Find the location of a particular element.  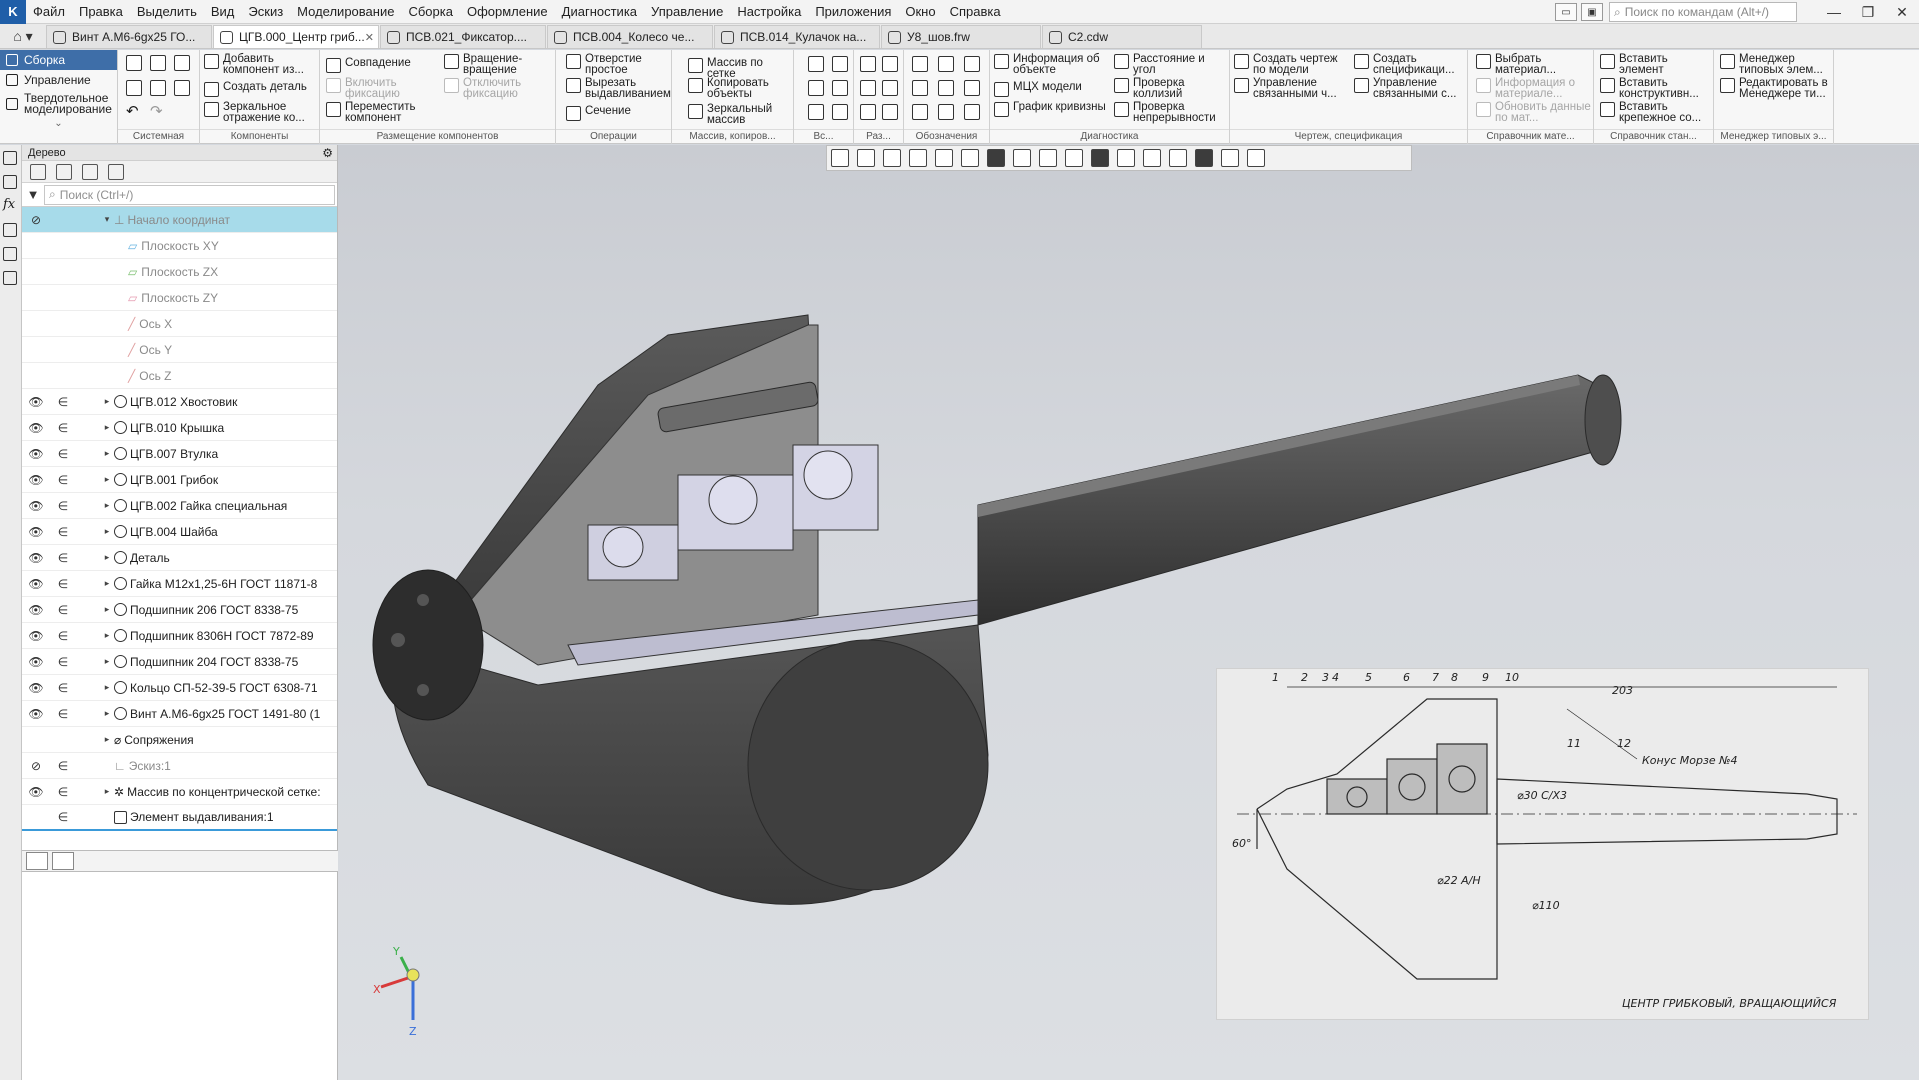

line-icon is located at coordinates (816, 112).